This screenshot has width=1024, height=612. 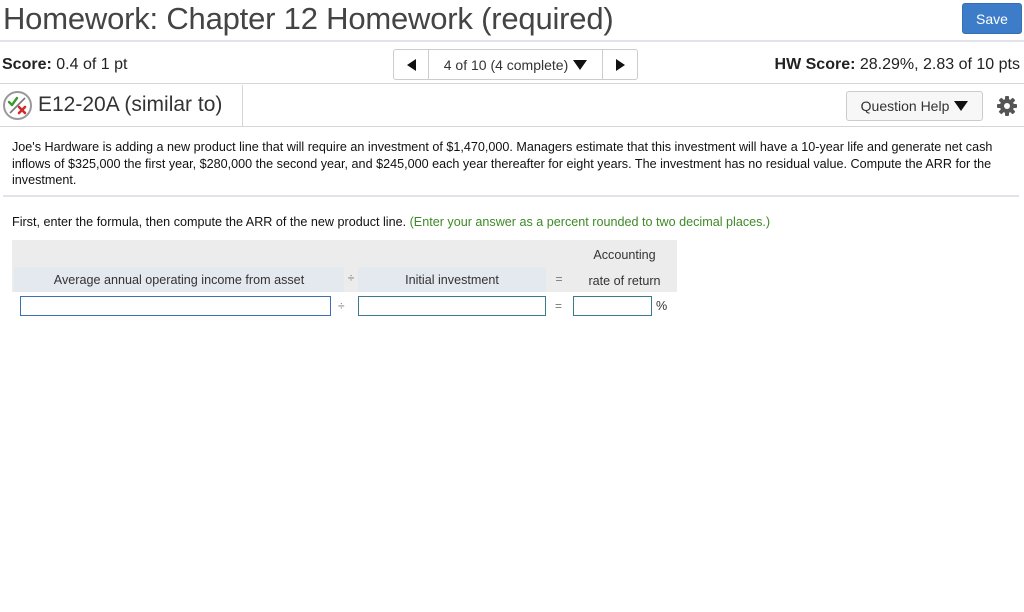 What do you see at coordinates (452, 306) in the screenshot?
I see `initial-investment-input` at bounding box center [452, 306].